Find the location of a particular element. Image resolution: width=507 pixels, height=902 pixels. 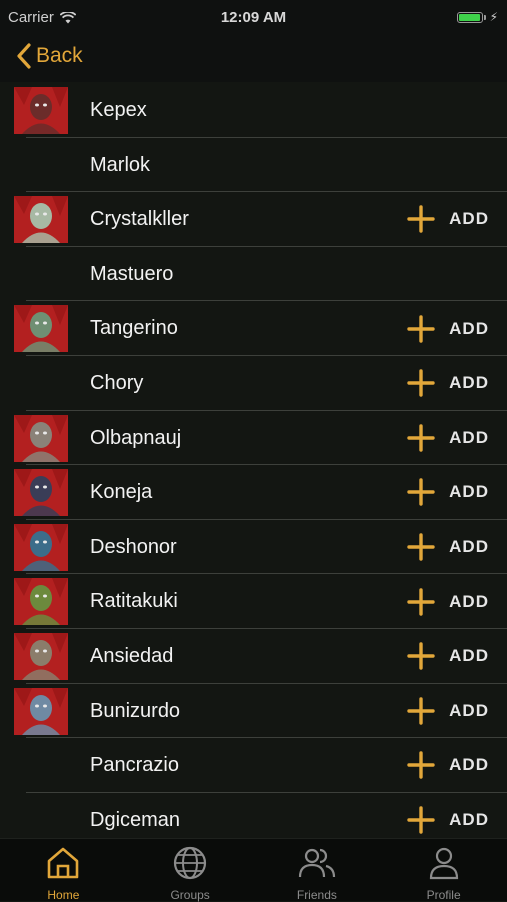

tab-profile: Profile is located at coordinates (443, 870).